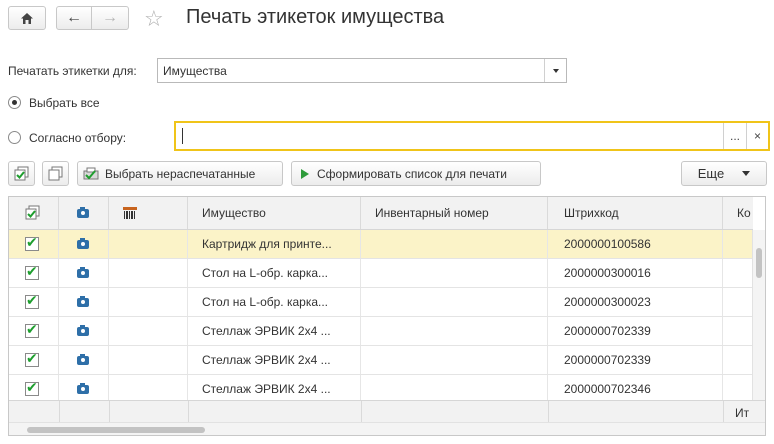 This screenshot has height=444, width=774. I want to click on generate-list-button: Сформировать список для печати, so click(416, 173).